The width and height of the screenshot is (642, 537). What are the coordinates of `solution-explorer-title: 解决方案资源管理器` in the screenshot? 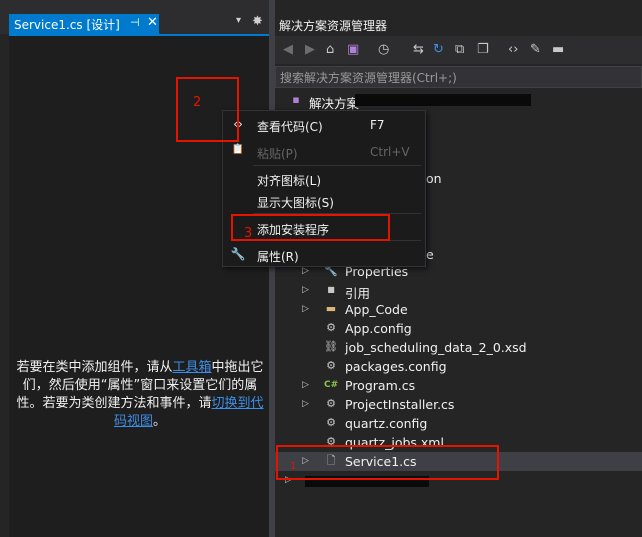 It's located at (333, 26).